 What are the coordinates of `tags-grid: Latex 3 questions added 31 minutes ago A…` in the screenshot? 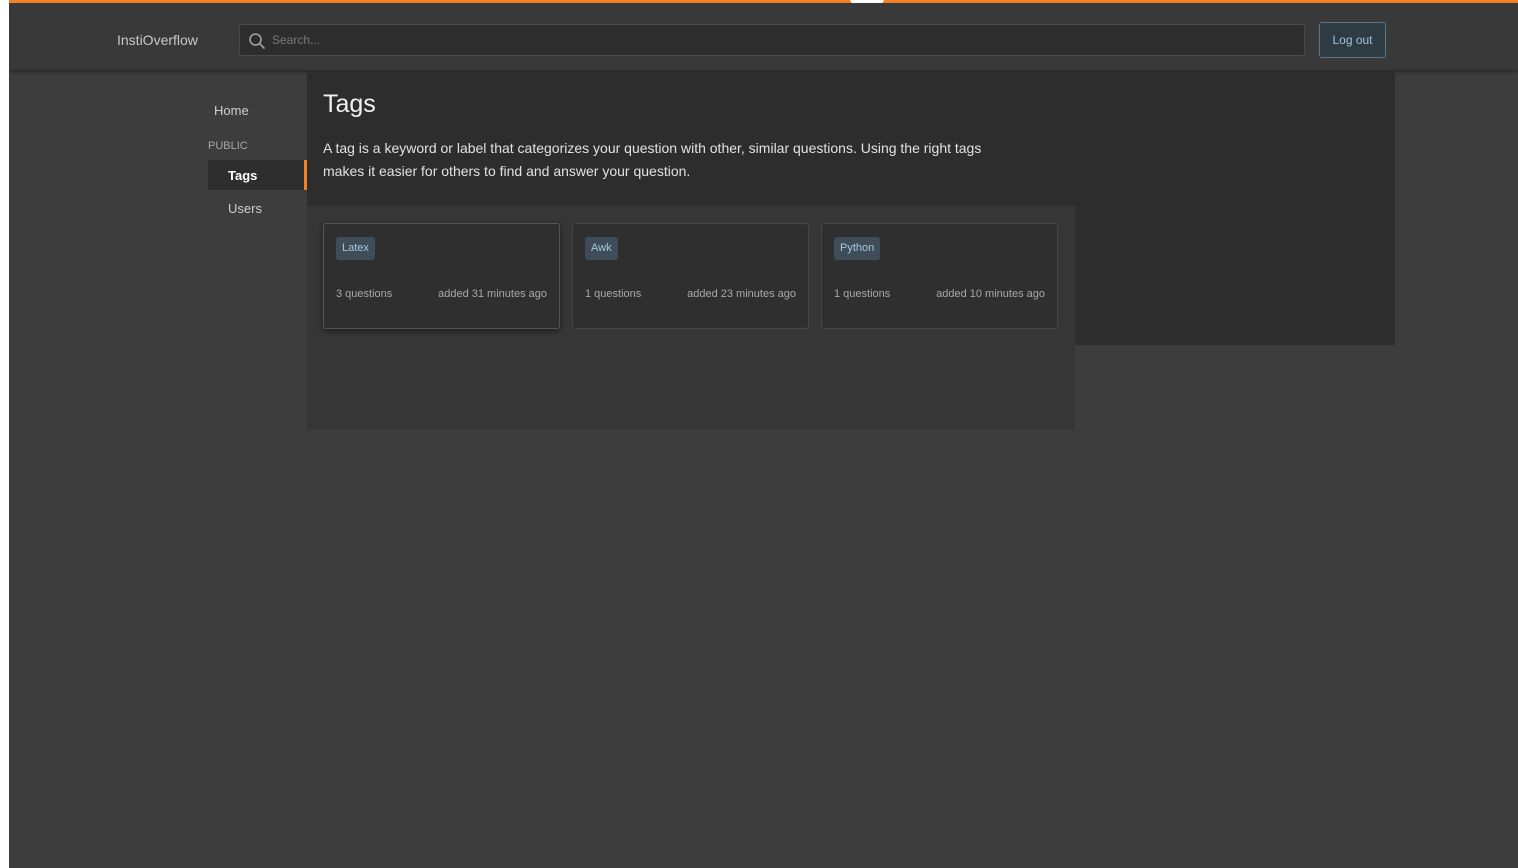 It's located at (691, 318).